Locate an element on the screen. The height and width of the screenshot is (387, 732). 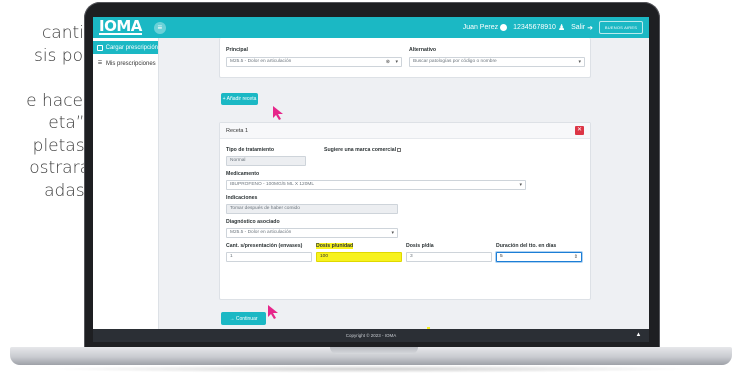
continue-button: → Continuar is located at coordinates (243, 318).